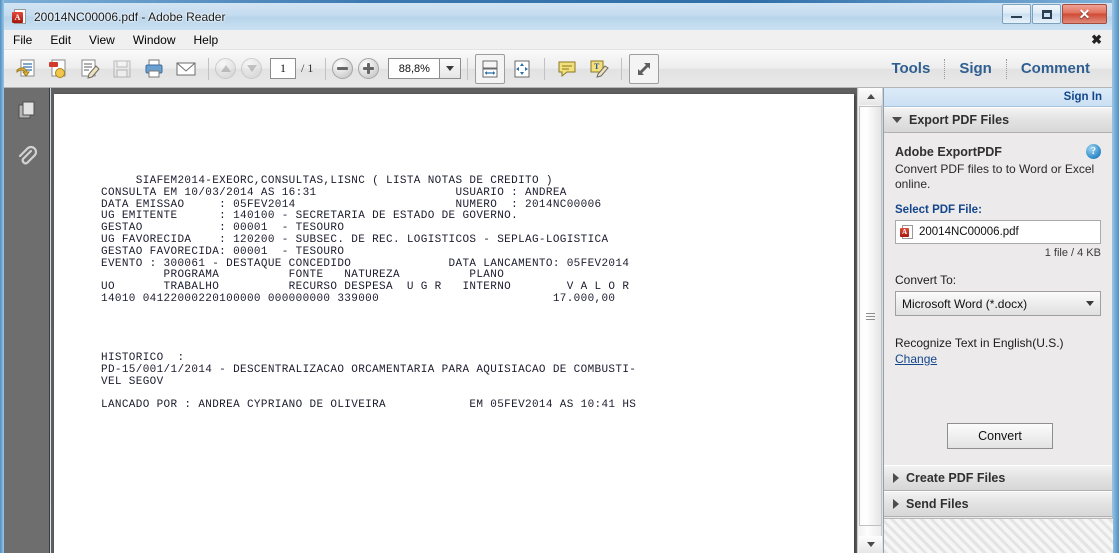 The height and width of the screenshot is (553, 1119). I want to click on previous-page-button, so click(225, 68).